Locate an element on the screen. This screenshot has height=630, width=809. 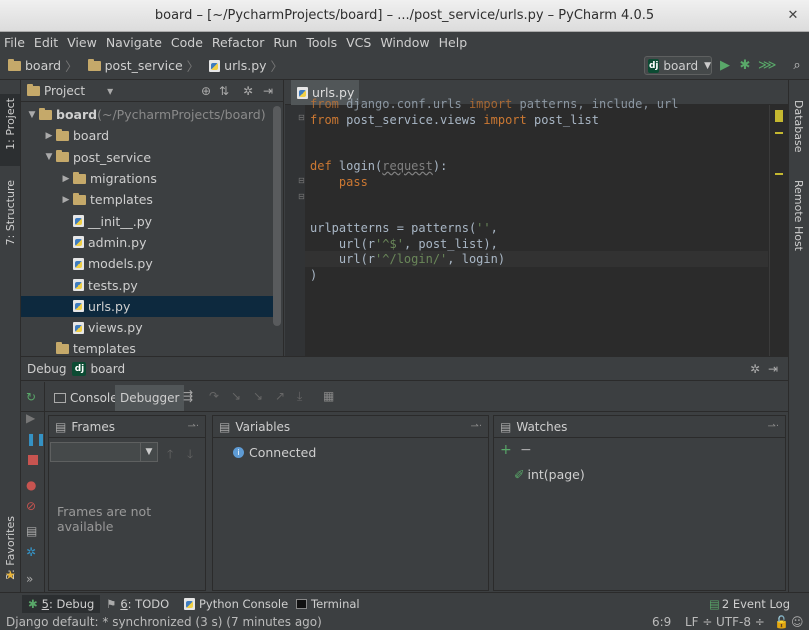
tab-debugger: Debugger is located at coordinates (150, 398).